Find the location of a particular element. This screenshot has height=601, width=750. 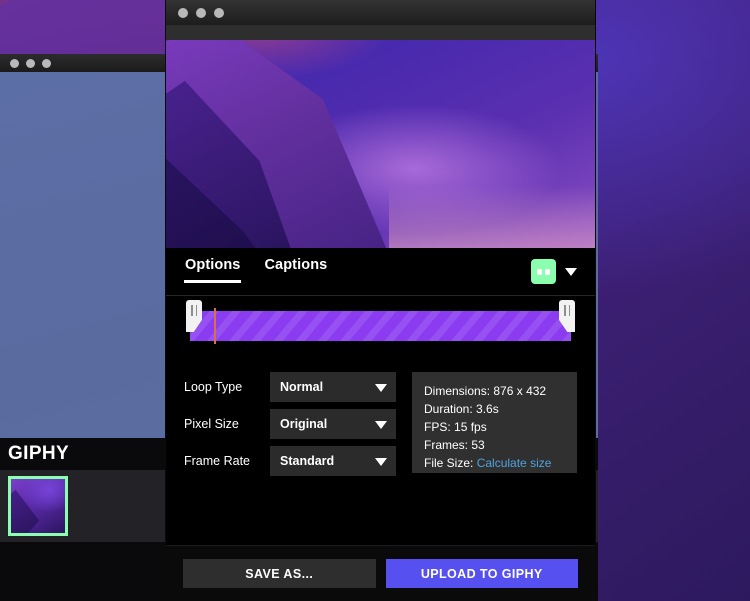

tab-options: Options is located at coordinates (213, 271).